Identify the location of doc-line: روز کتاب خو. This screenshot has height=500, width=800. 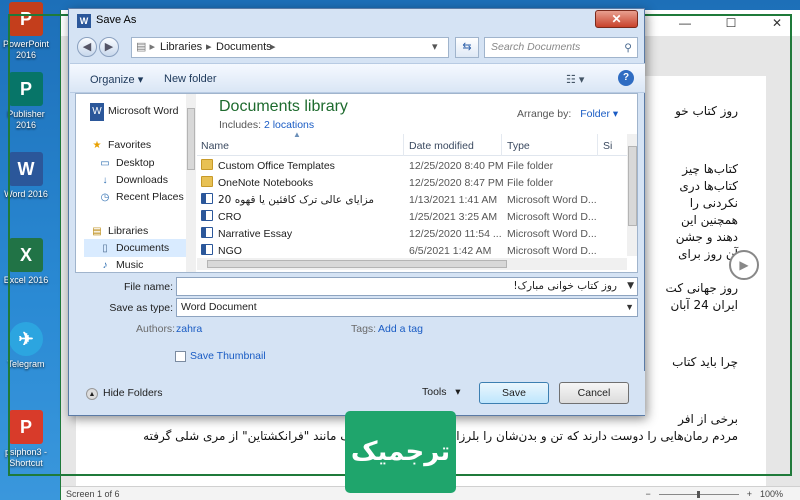
(706, 111).